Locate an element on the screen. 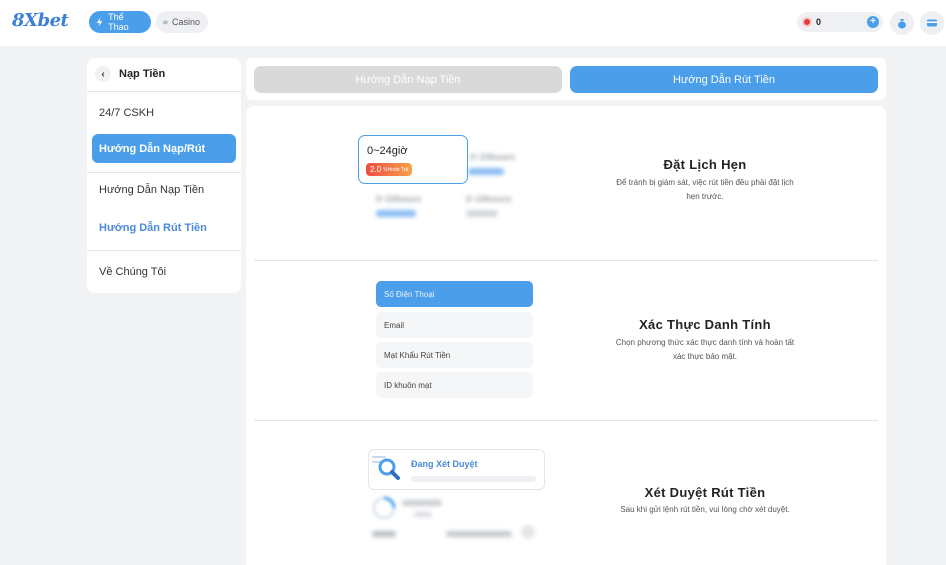  card-button is located at coordinates (932, 23).